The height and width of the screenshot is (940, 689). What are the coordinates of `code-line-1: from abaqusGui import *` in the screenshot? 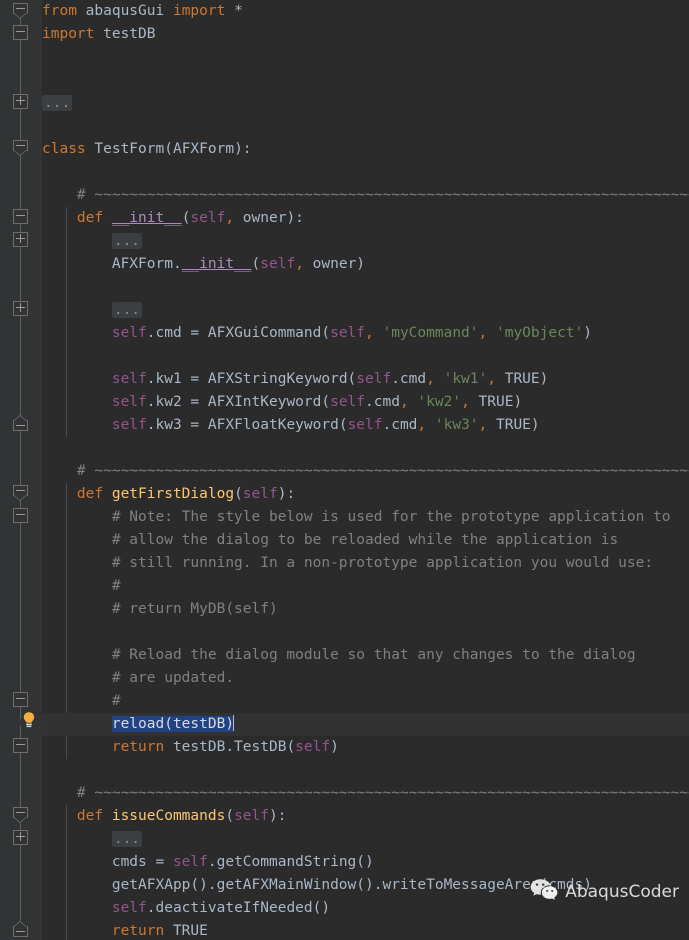 It's located at (365, 11).